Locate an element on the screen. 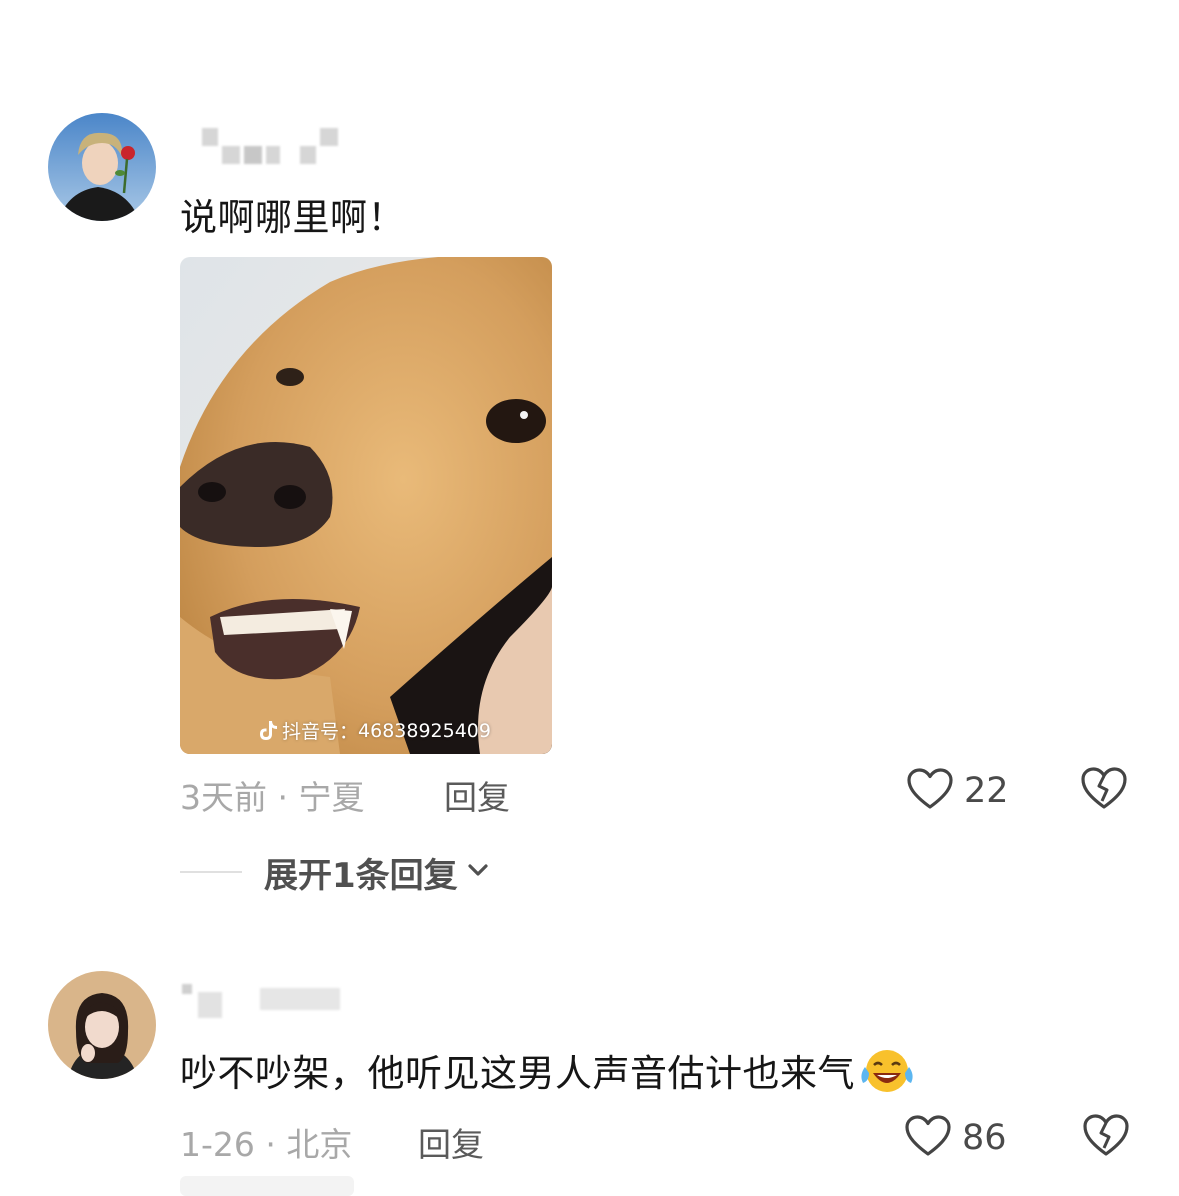 The height and width of the screenshot is (1196, 1179). time-location: 3天前 · 宁夏 is located at coordinates (272, 797).